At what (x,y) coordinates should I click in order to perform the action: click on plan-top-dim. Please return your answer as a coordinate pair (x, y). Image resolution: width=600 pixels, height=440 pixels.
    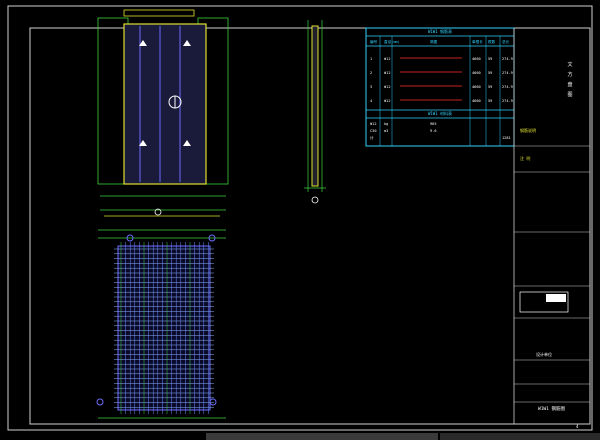
    Looking at the image, I should click on (159, 13).